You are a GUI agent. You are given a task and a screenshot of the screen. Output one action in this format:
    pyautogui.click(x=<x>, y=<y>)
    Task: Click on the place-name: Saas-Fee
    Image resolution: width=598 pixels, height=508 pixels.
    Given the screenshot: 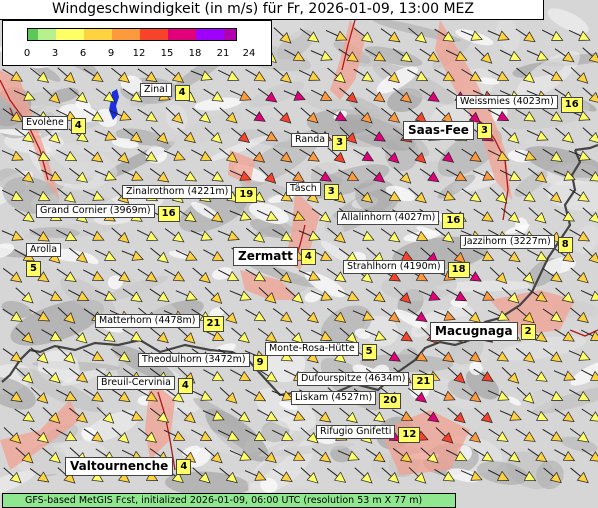 What is the action you would take?
    pyautogui.click(x=438, y=130)
    